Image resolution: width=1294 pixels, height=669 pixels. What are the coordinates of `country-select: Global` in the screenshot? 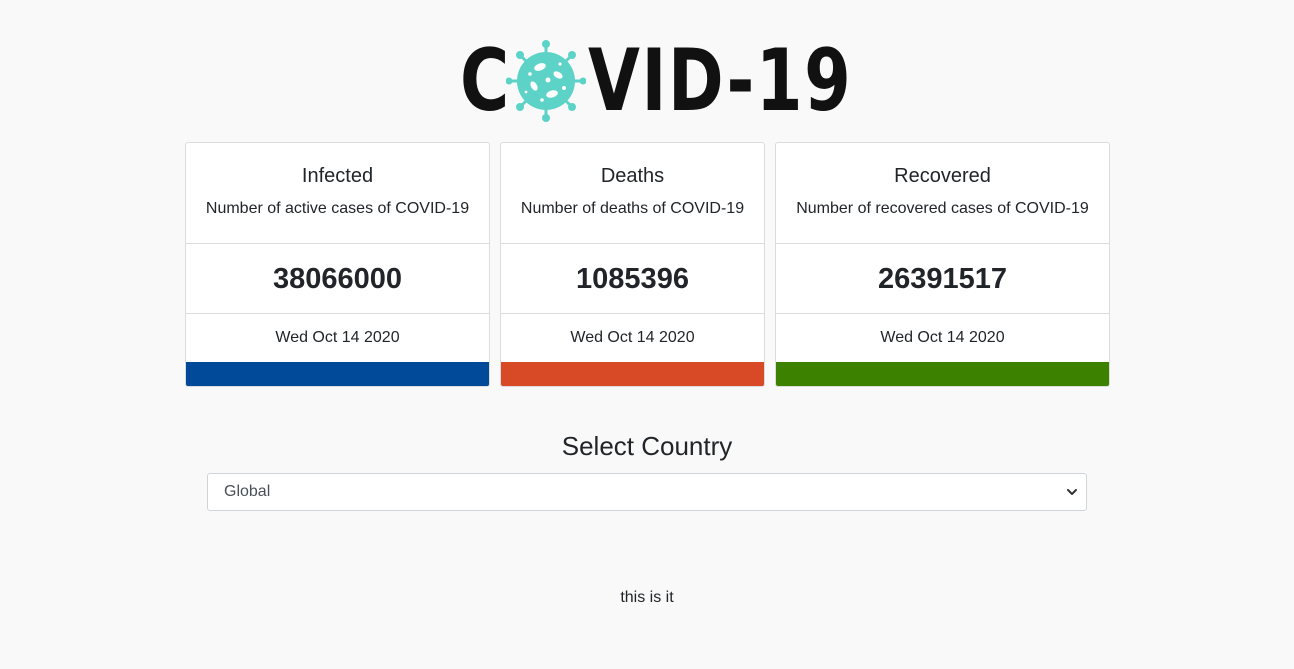 It's located at (647, 492).